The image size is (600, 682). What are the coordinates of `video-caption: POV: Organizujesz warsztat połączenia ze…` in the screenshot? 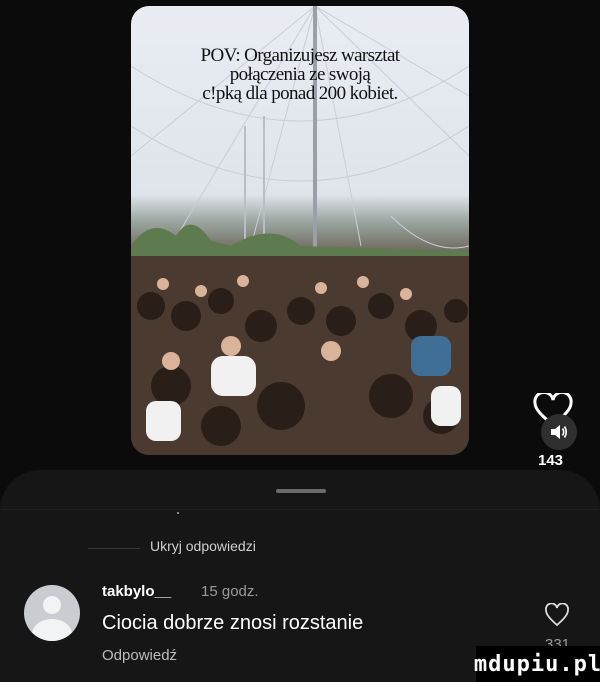 It's located at (300, 74).